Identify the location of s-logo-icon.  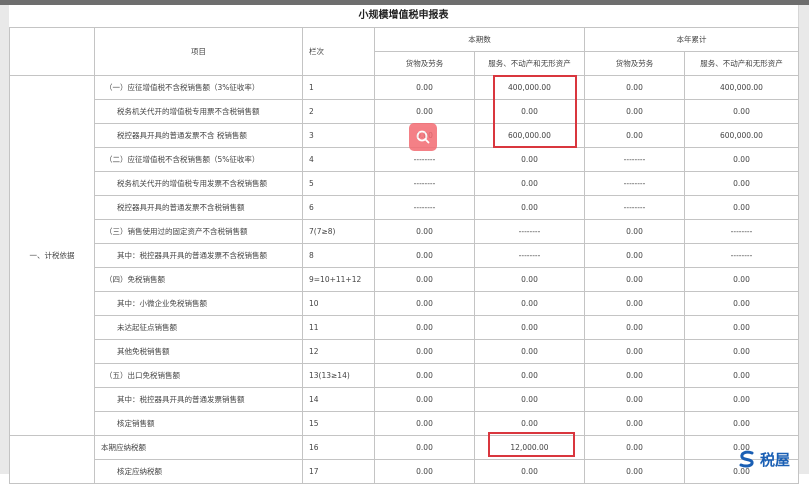
(746, 459).